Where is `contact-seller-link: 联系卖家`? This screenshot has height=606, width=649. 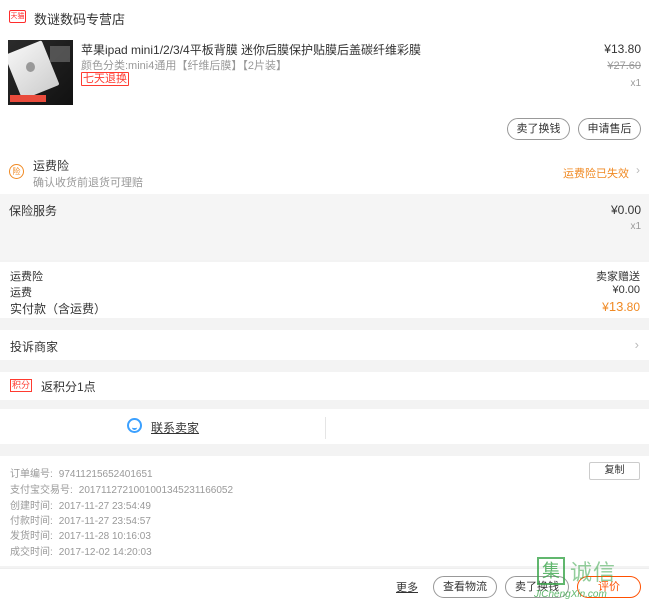
contact-seller-link: 联系卖家 is located at coordinates (175, 427).